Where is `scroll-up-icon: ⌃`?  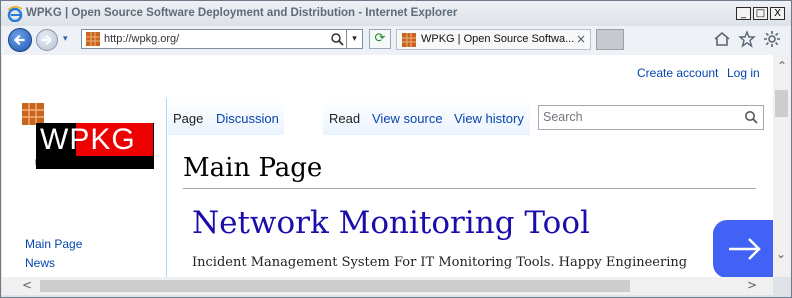 scroll-up-icon: ⌃ is located at coordinates (782, 66).